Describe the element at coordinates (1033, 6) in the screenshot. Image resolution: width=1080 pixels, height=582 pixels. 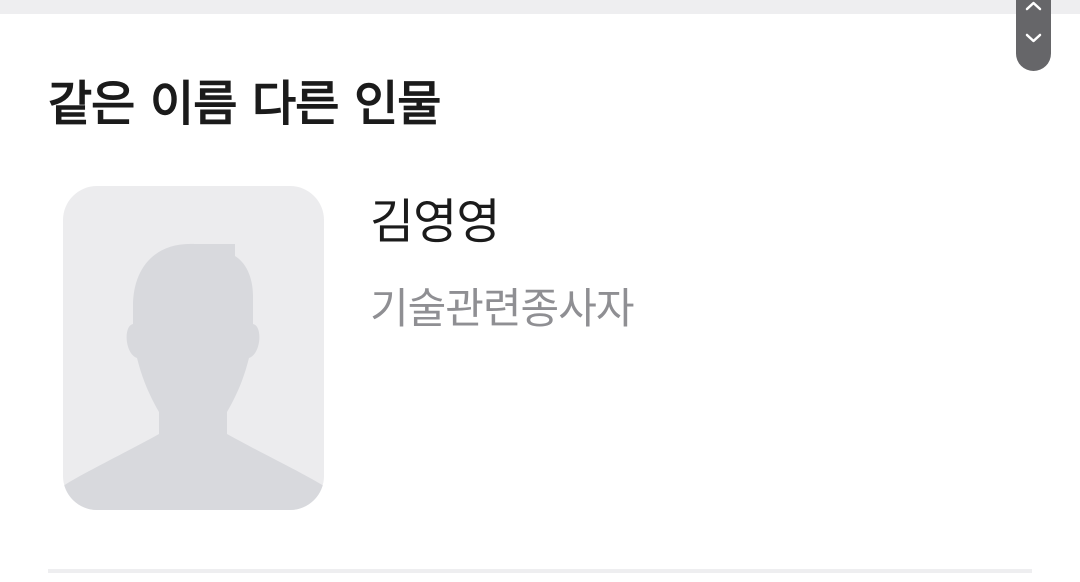
I see `chevron-up-icon` at that location.